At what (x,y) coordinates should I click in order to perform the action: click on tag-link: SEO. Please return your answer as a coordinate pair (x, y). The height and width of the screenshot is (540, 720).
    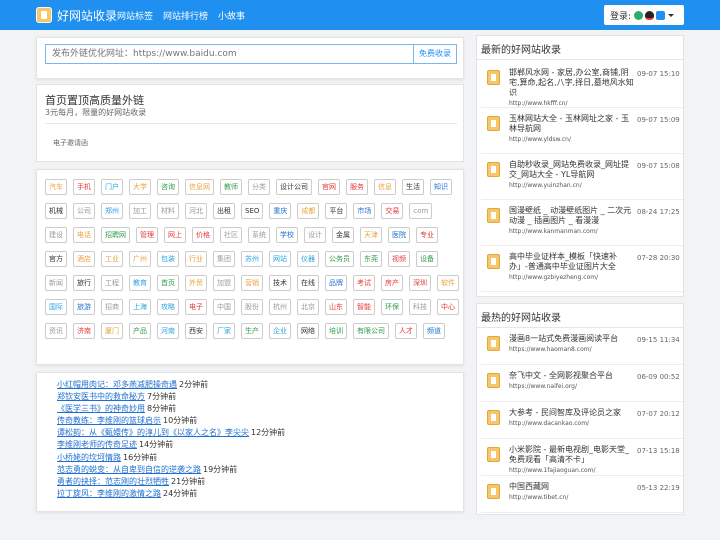
    Looking at the image, I should click on (252, 211).